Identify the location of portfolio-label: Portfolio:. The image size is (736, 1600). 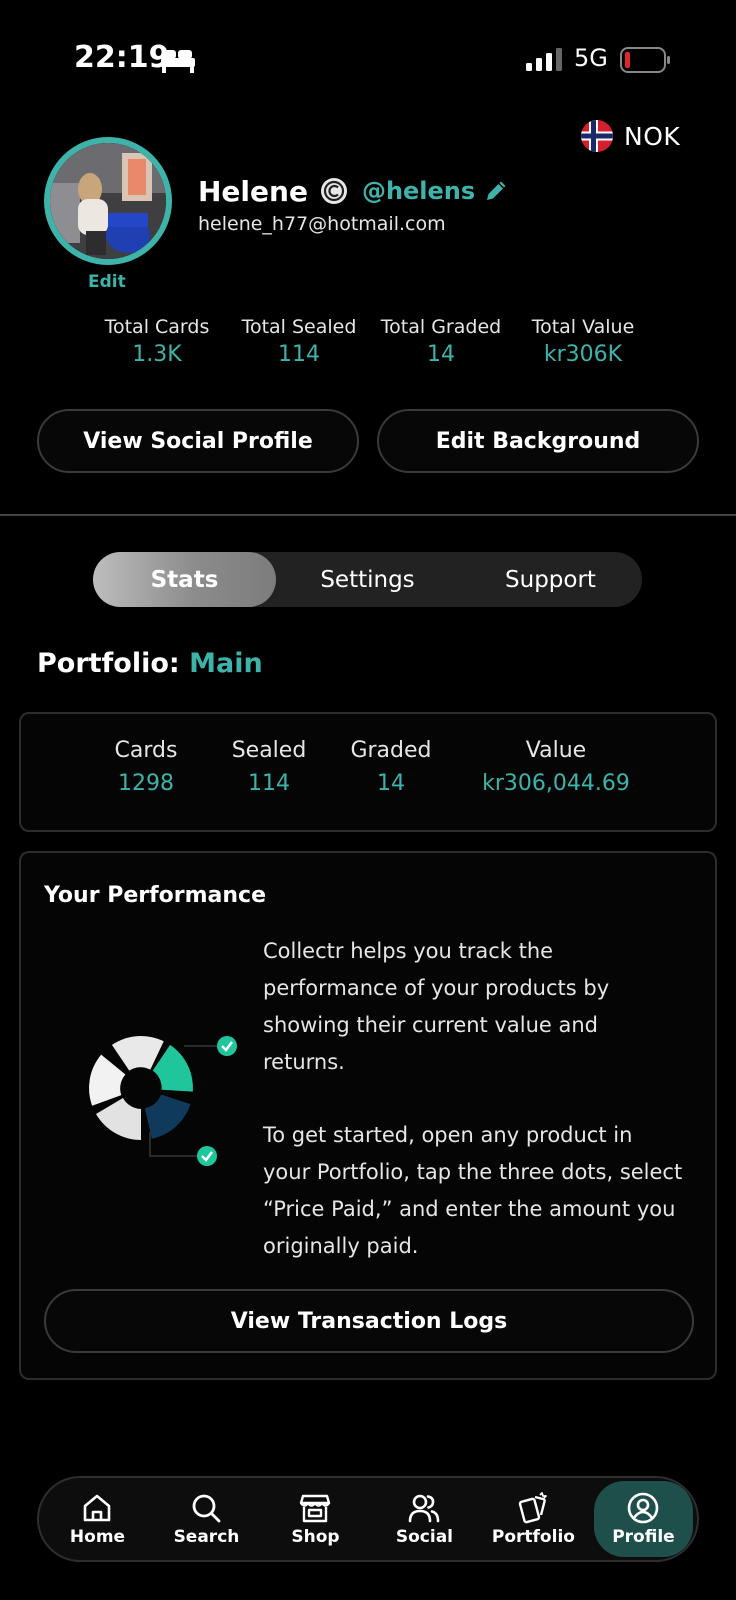
(108, 663).